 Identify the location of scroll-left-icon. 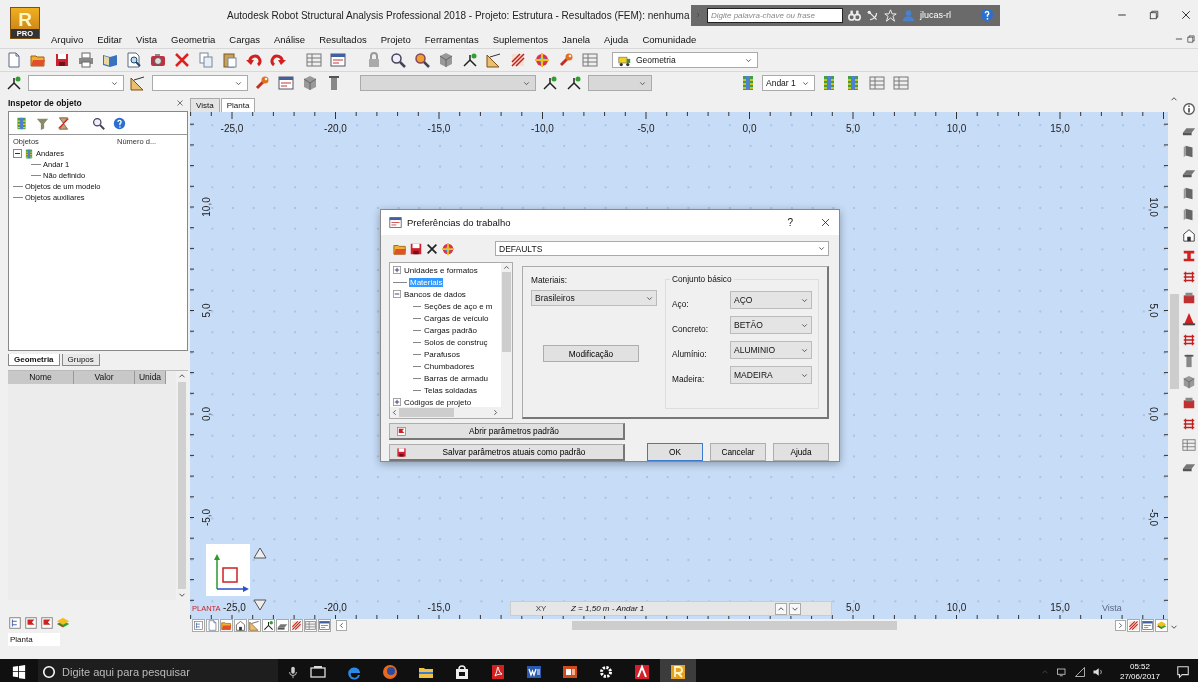
(394, 412).